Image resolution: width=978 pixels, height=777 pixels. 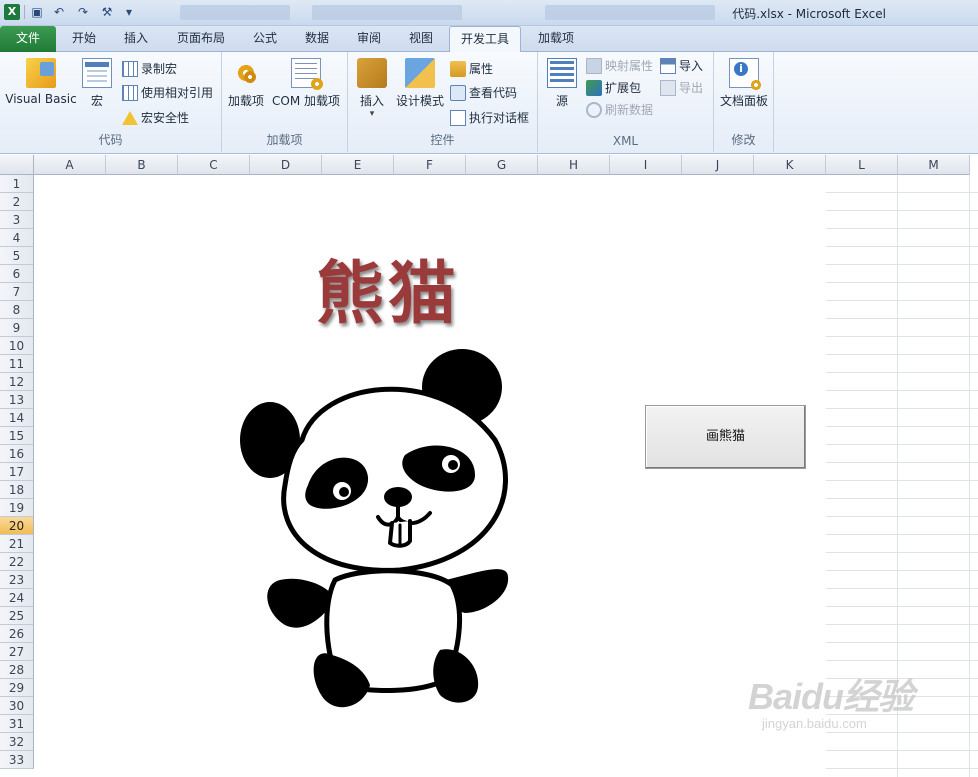 I want to click on column-header: E, so click(x=358, y=165).